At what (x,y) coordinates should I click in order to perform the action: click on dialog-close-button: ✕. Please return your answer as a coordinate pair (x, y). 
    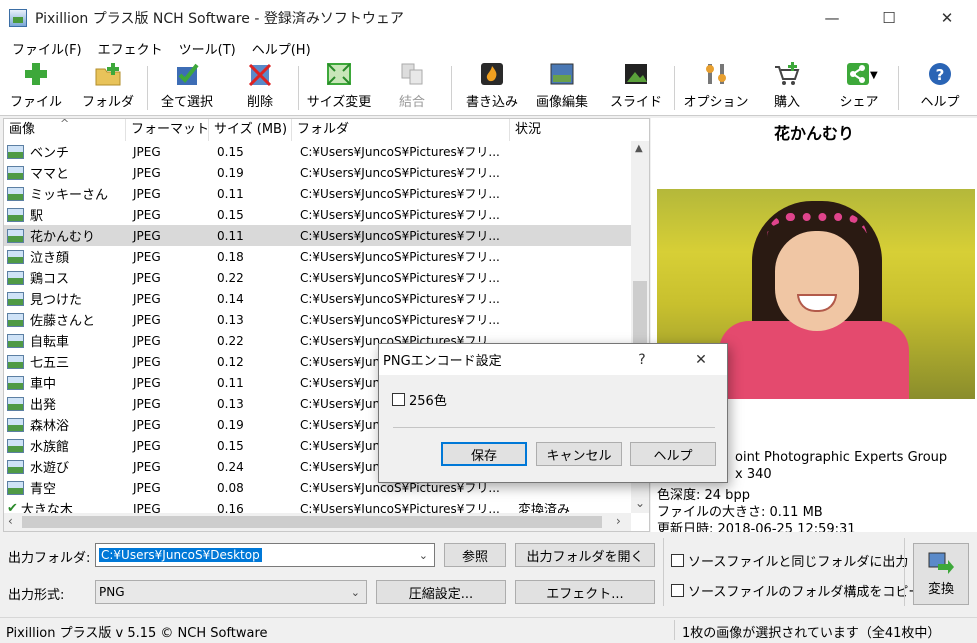
    Looking at the image, I should click on (701, 359).